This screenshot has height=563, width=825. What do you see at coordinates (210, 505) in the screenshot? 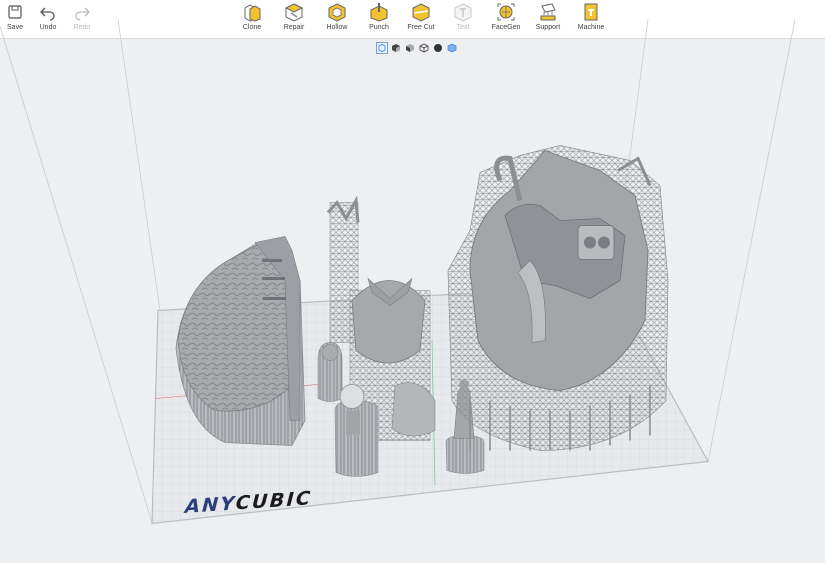
I see `brand-part1: ANY` at bounding box center [210, 505].